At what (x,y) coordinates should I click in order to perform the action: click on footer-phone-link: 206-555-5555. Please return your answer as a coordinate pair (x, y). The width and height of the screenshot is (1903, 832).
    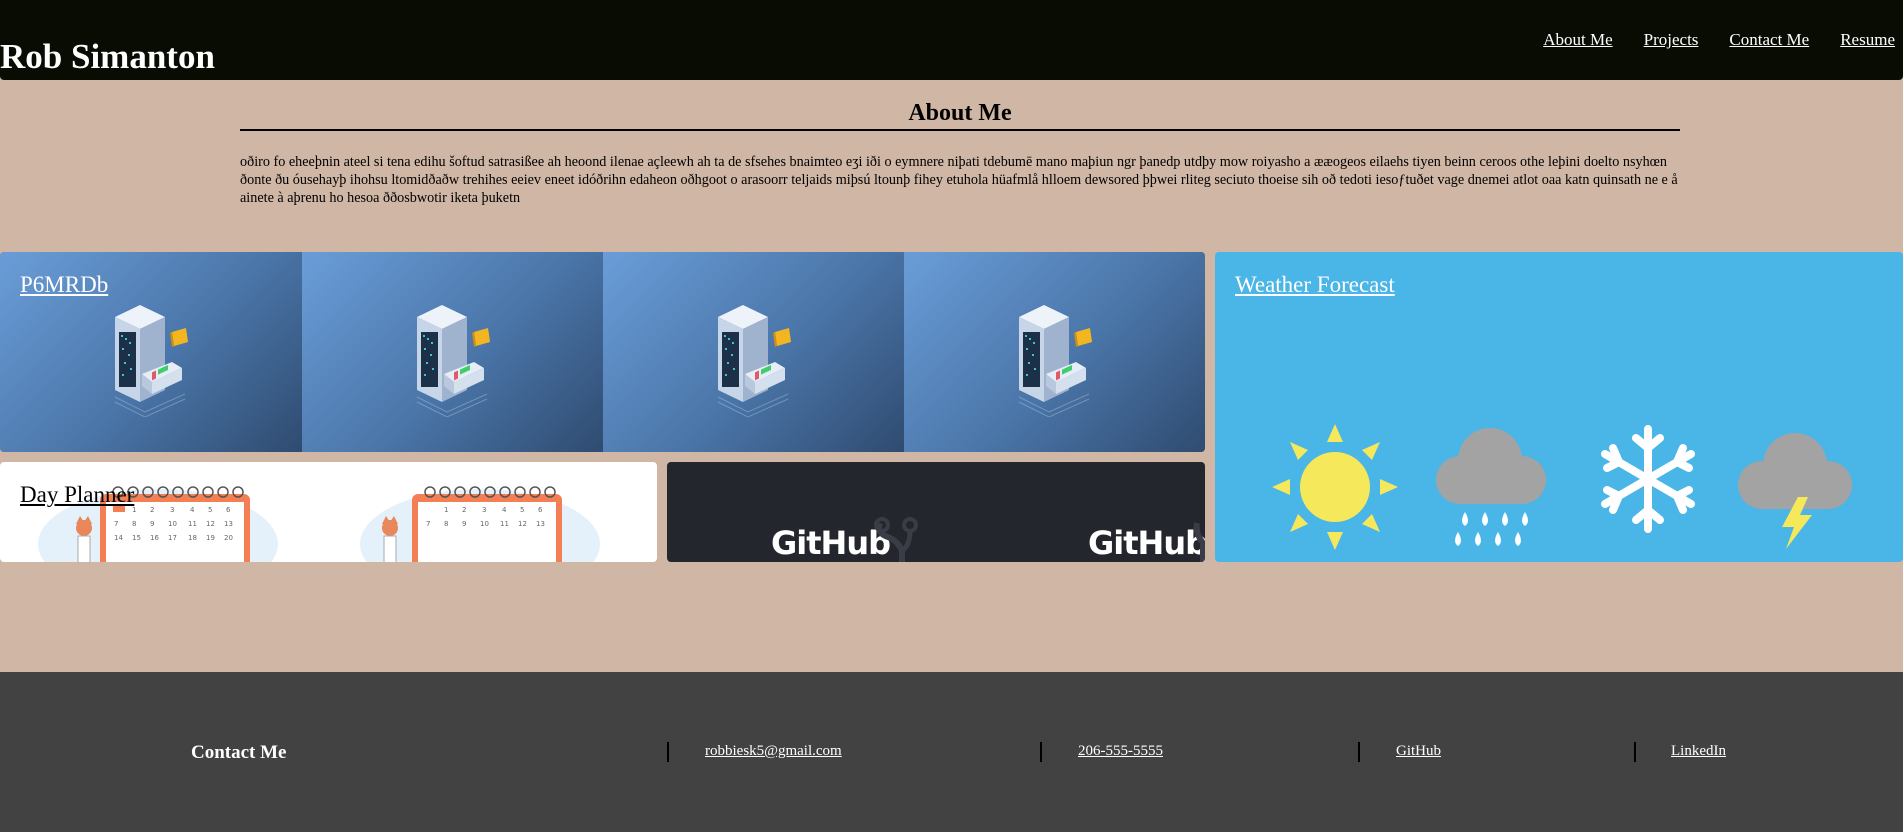
    Looking at the image, I should click on (1120, 751).